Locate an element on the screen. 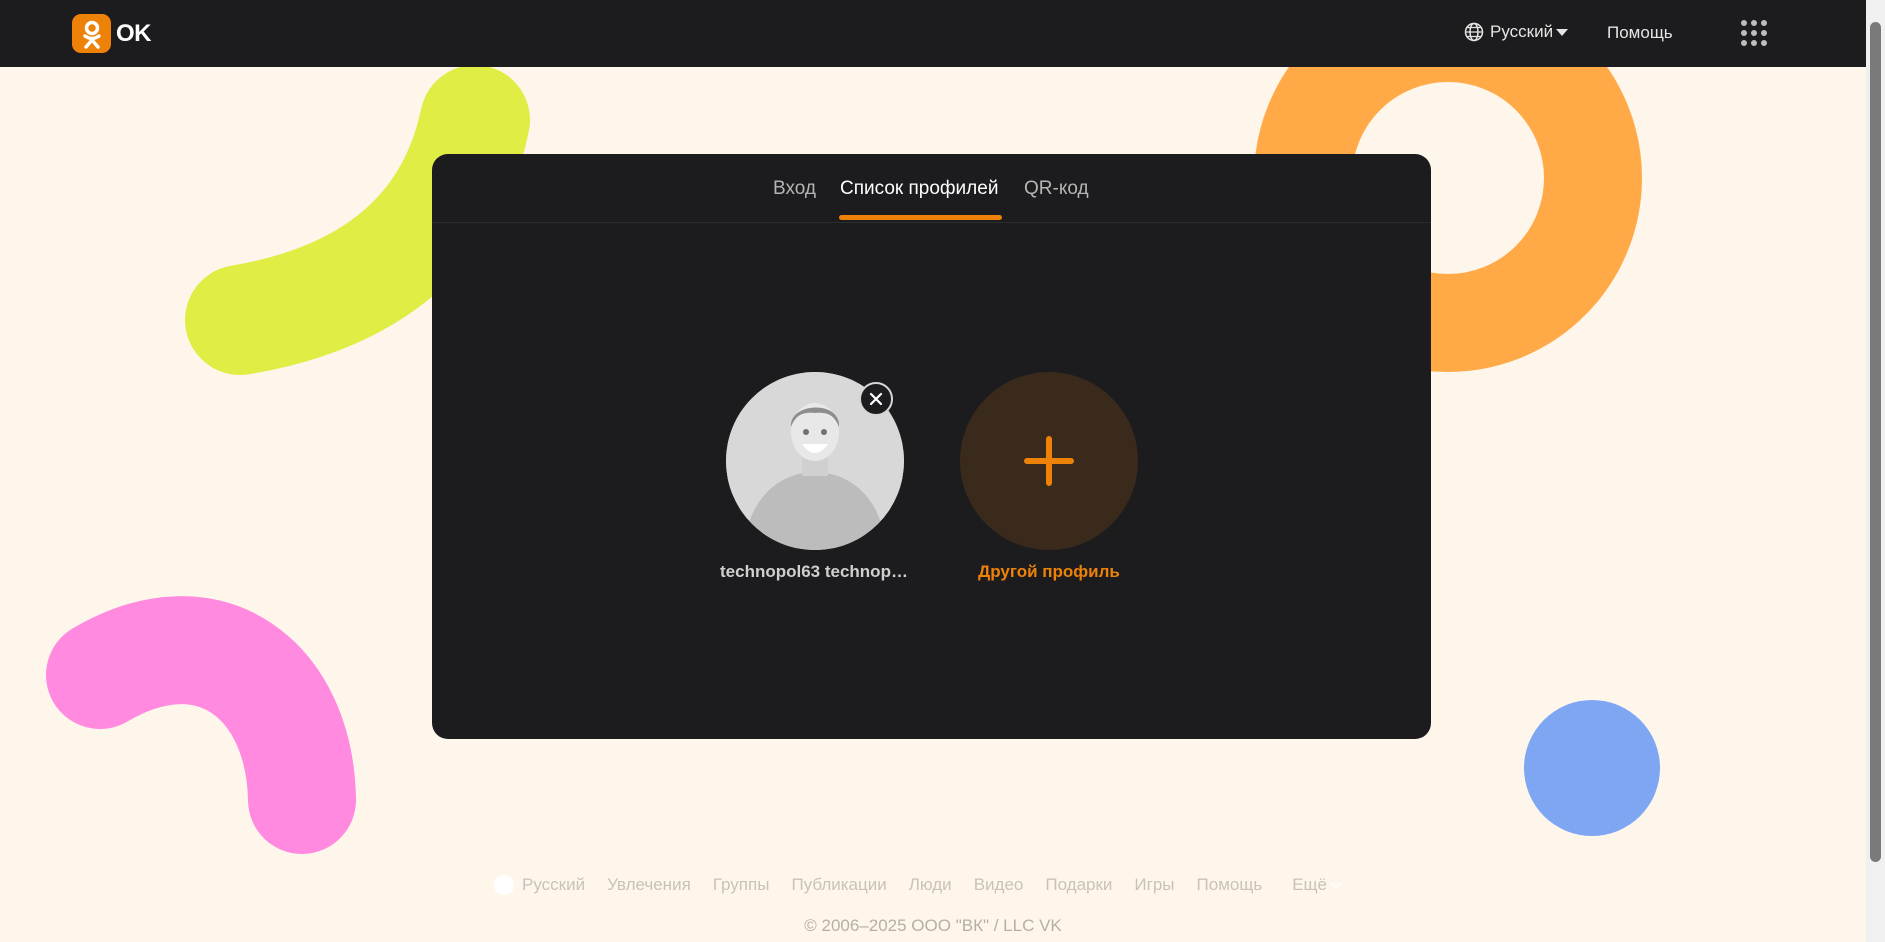  scrollbar-thumb is located at coordinates (1875, 442).